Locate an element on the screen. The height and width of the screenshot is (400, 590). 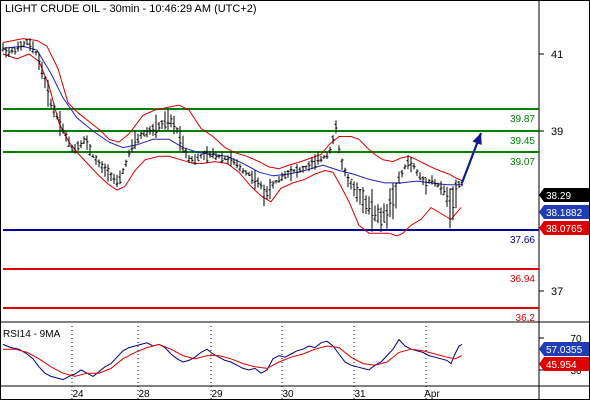
y-tick-label: 41 is located at coordinates (557, 55).